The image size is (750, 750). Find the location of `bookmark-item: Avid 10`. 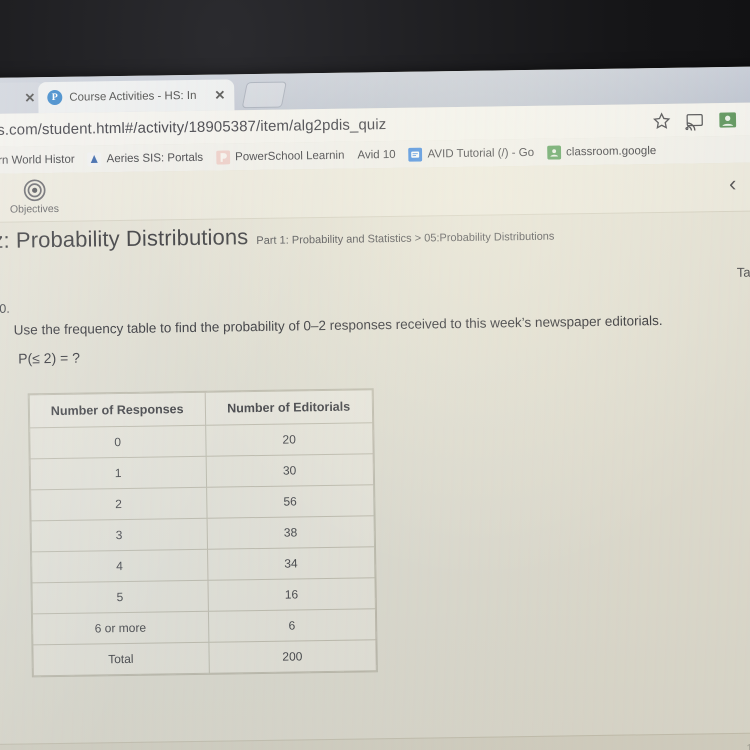

bookmark-item: Avid 10 is located at coordinates (376, 154).